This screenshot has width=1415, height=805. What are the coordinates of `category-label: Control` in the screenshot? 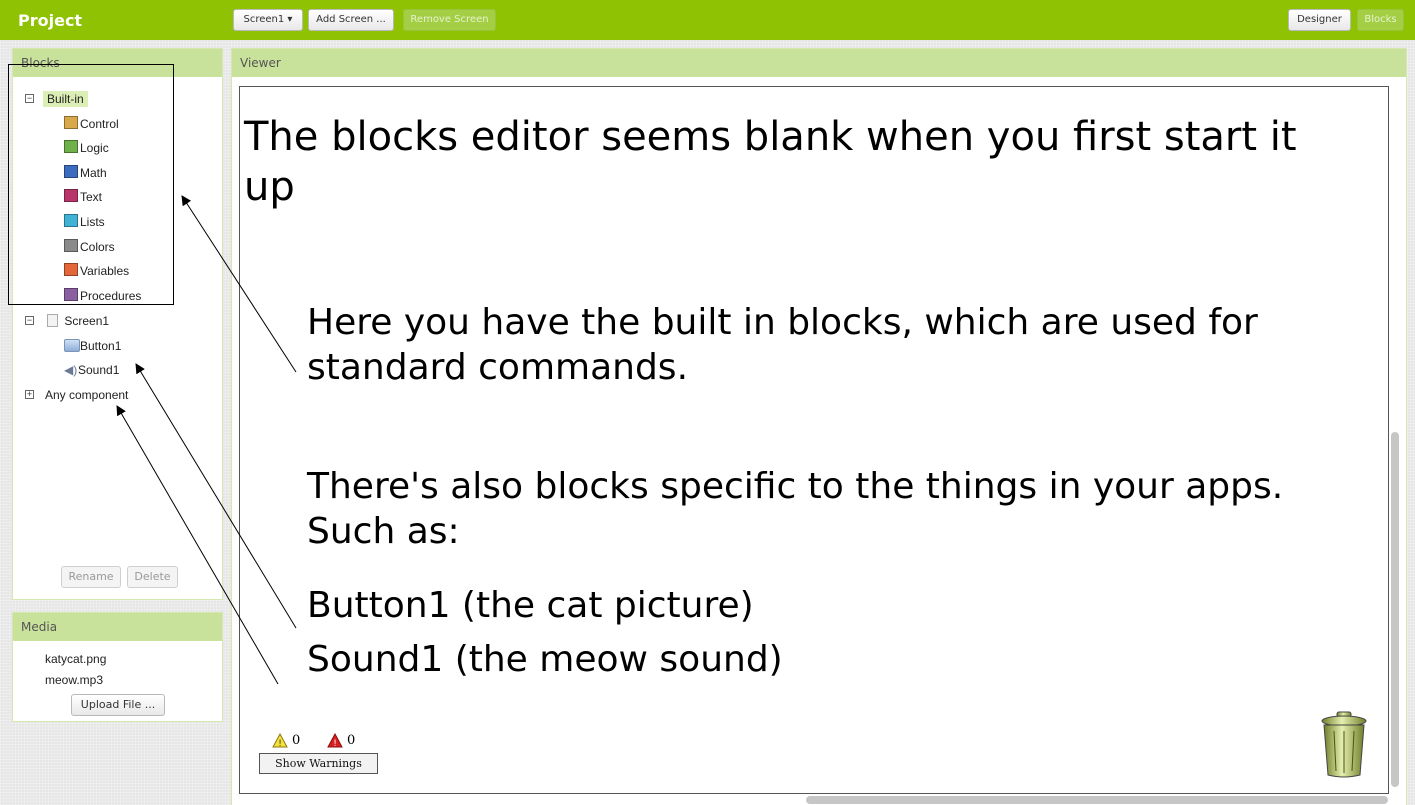 It's located at (99, 124).